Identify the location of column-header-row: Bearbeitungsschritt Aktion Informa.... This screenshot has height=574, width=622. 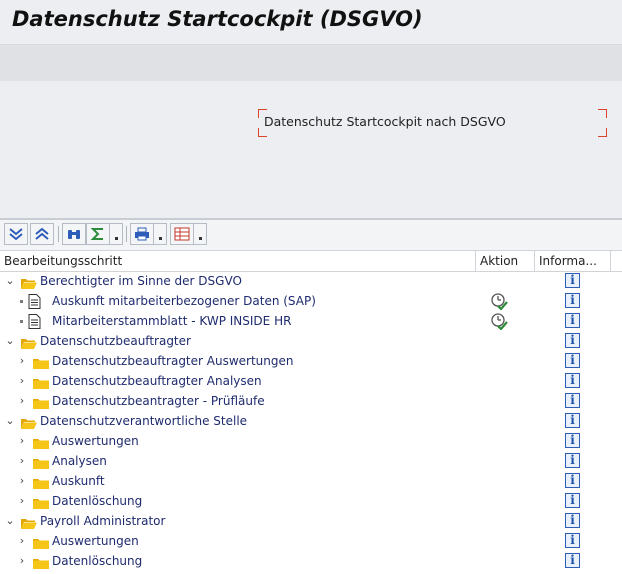
(311, 261).